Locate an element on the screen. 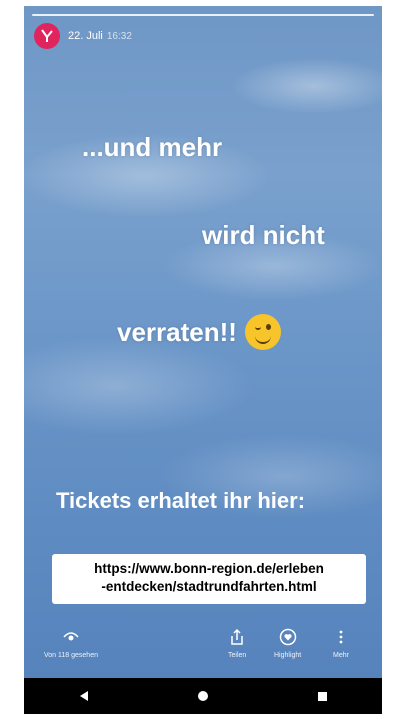 Image resolution: width=393 pixels, height=719 pixels. story-text-line-2: wird nicht is located at coordinates (263, 235).